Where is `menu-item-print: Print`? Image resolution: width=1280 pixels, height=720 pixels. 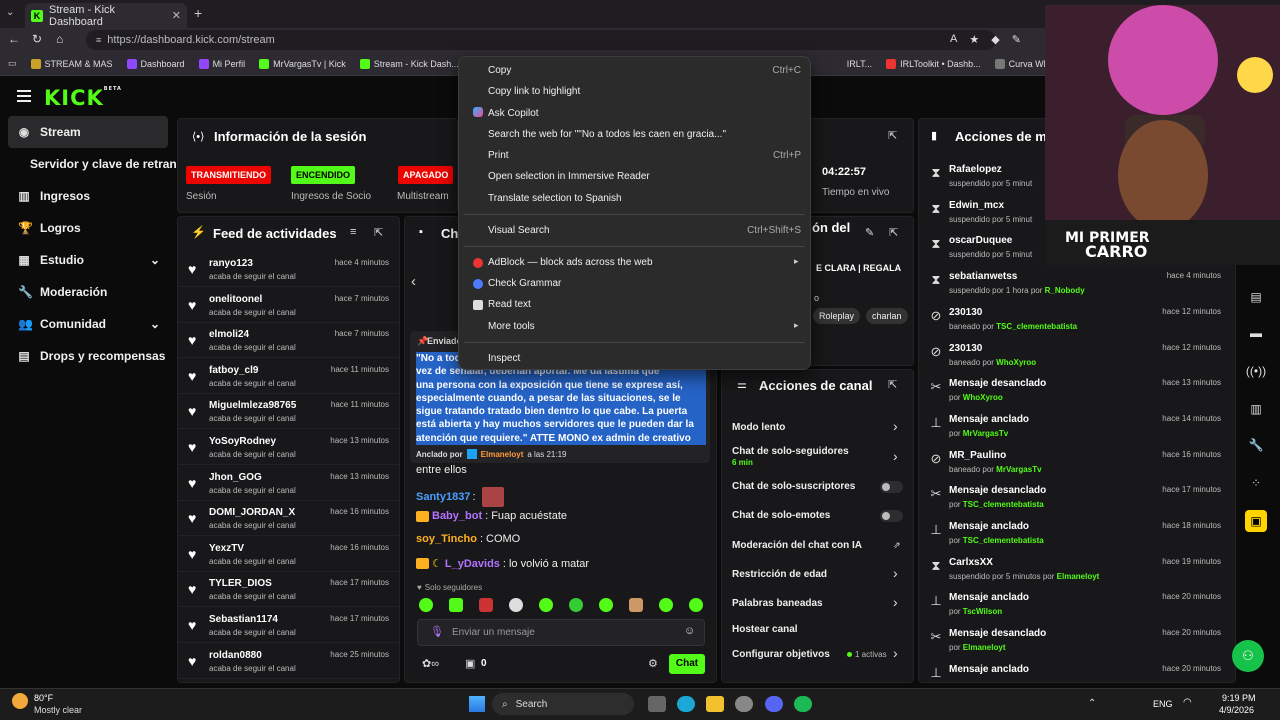
menu-item-print: Print is located at coordinates (498, 155).